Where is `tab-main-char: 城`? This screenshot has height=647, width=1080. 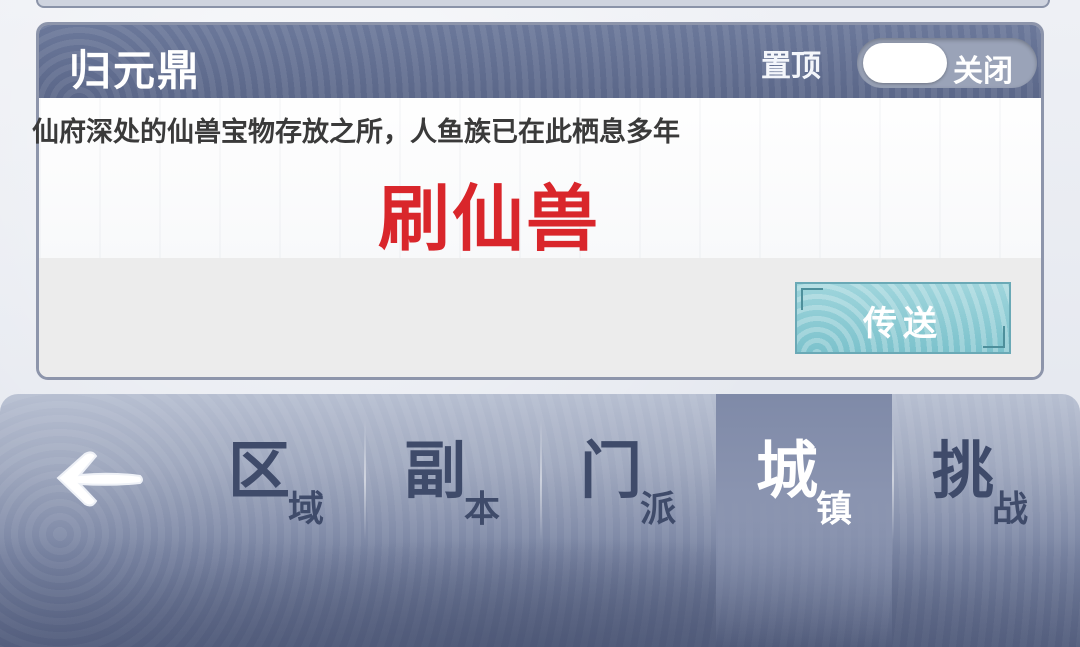
tab-main-char: 城 is located at coordinates (787, 470).